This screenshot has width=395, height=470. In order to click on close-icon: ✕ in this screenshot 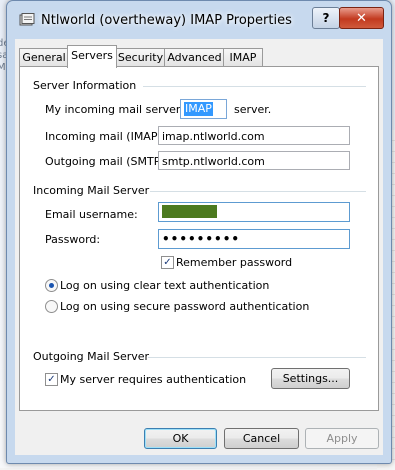, I will do `click(361, 18)`.